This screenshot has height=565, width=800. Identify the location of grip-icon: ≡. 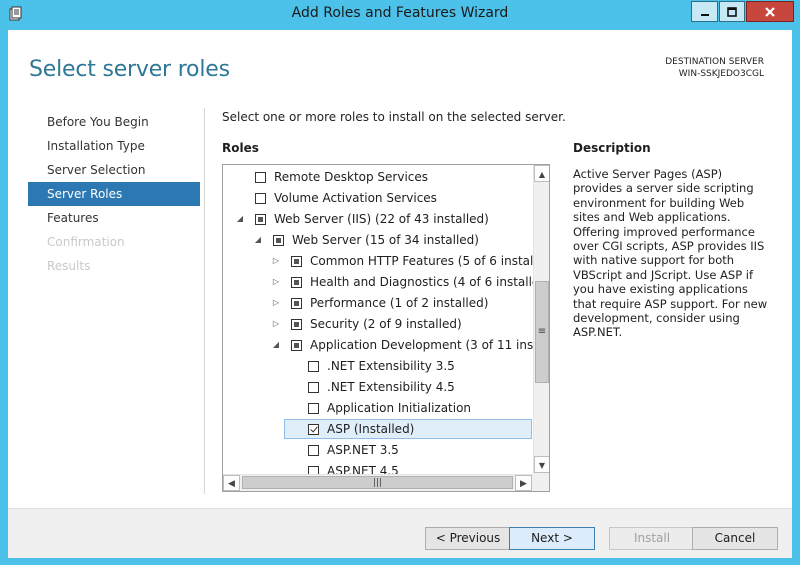
(542, 331).